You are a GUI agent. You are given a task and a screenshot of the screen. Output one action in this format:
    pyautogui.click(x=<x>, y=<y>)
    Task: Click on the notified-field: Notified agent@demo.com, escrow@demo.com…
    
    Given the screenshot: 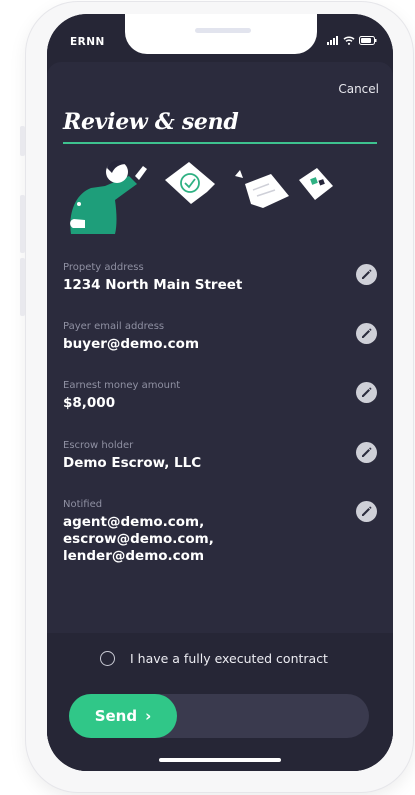 What is the action you would take?
    pyautogui.click(x=220, y=532)
    